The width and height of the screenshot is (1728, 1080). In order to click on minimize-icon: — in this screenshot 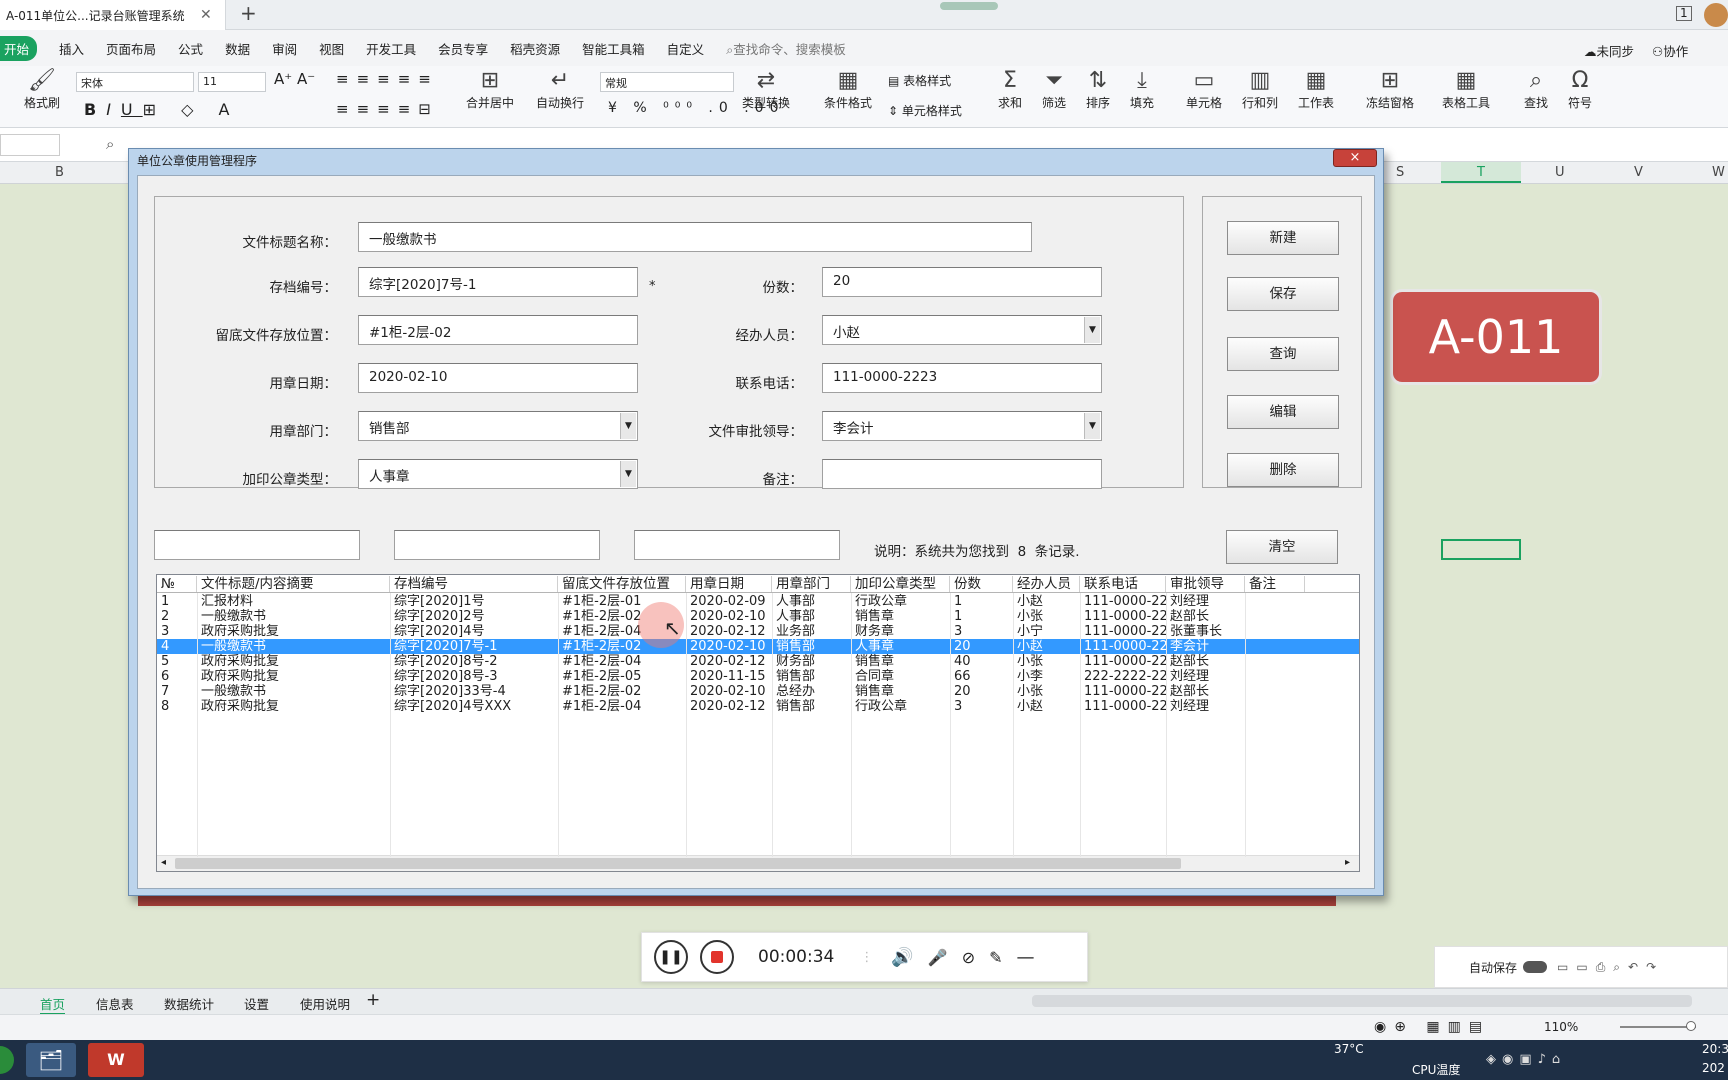, I will do `click(1026, 957)`.